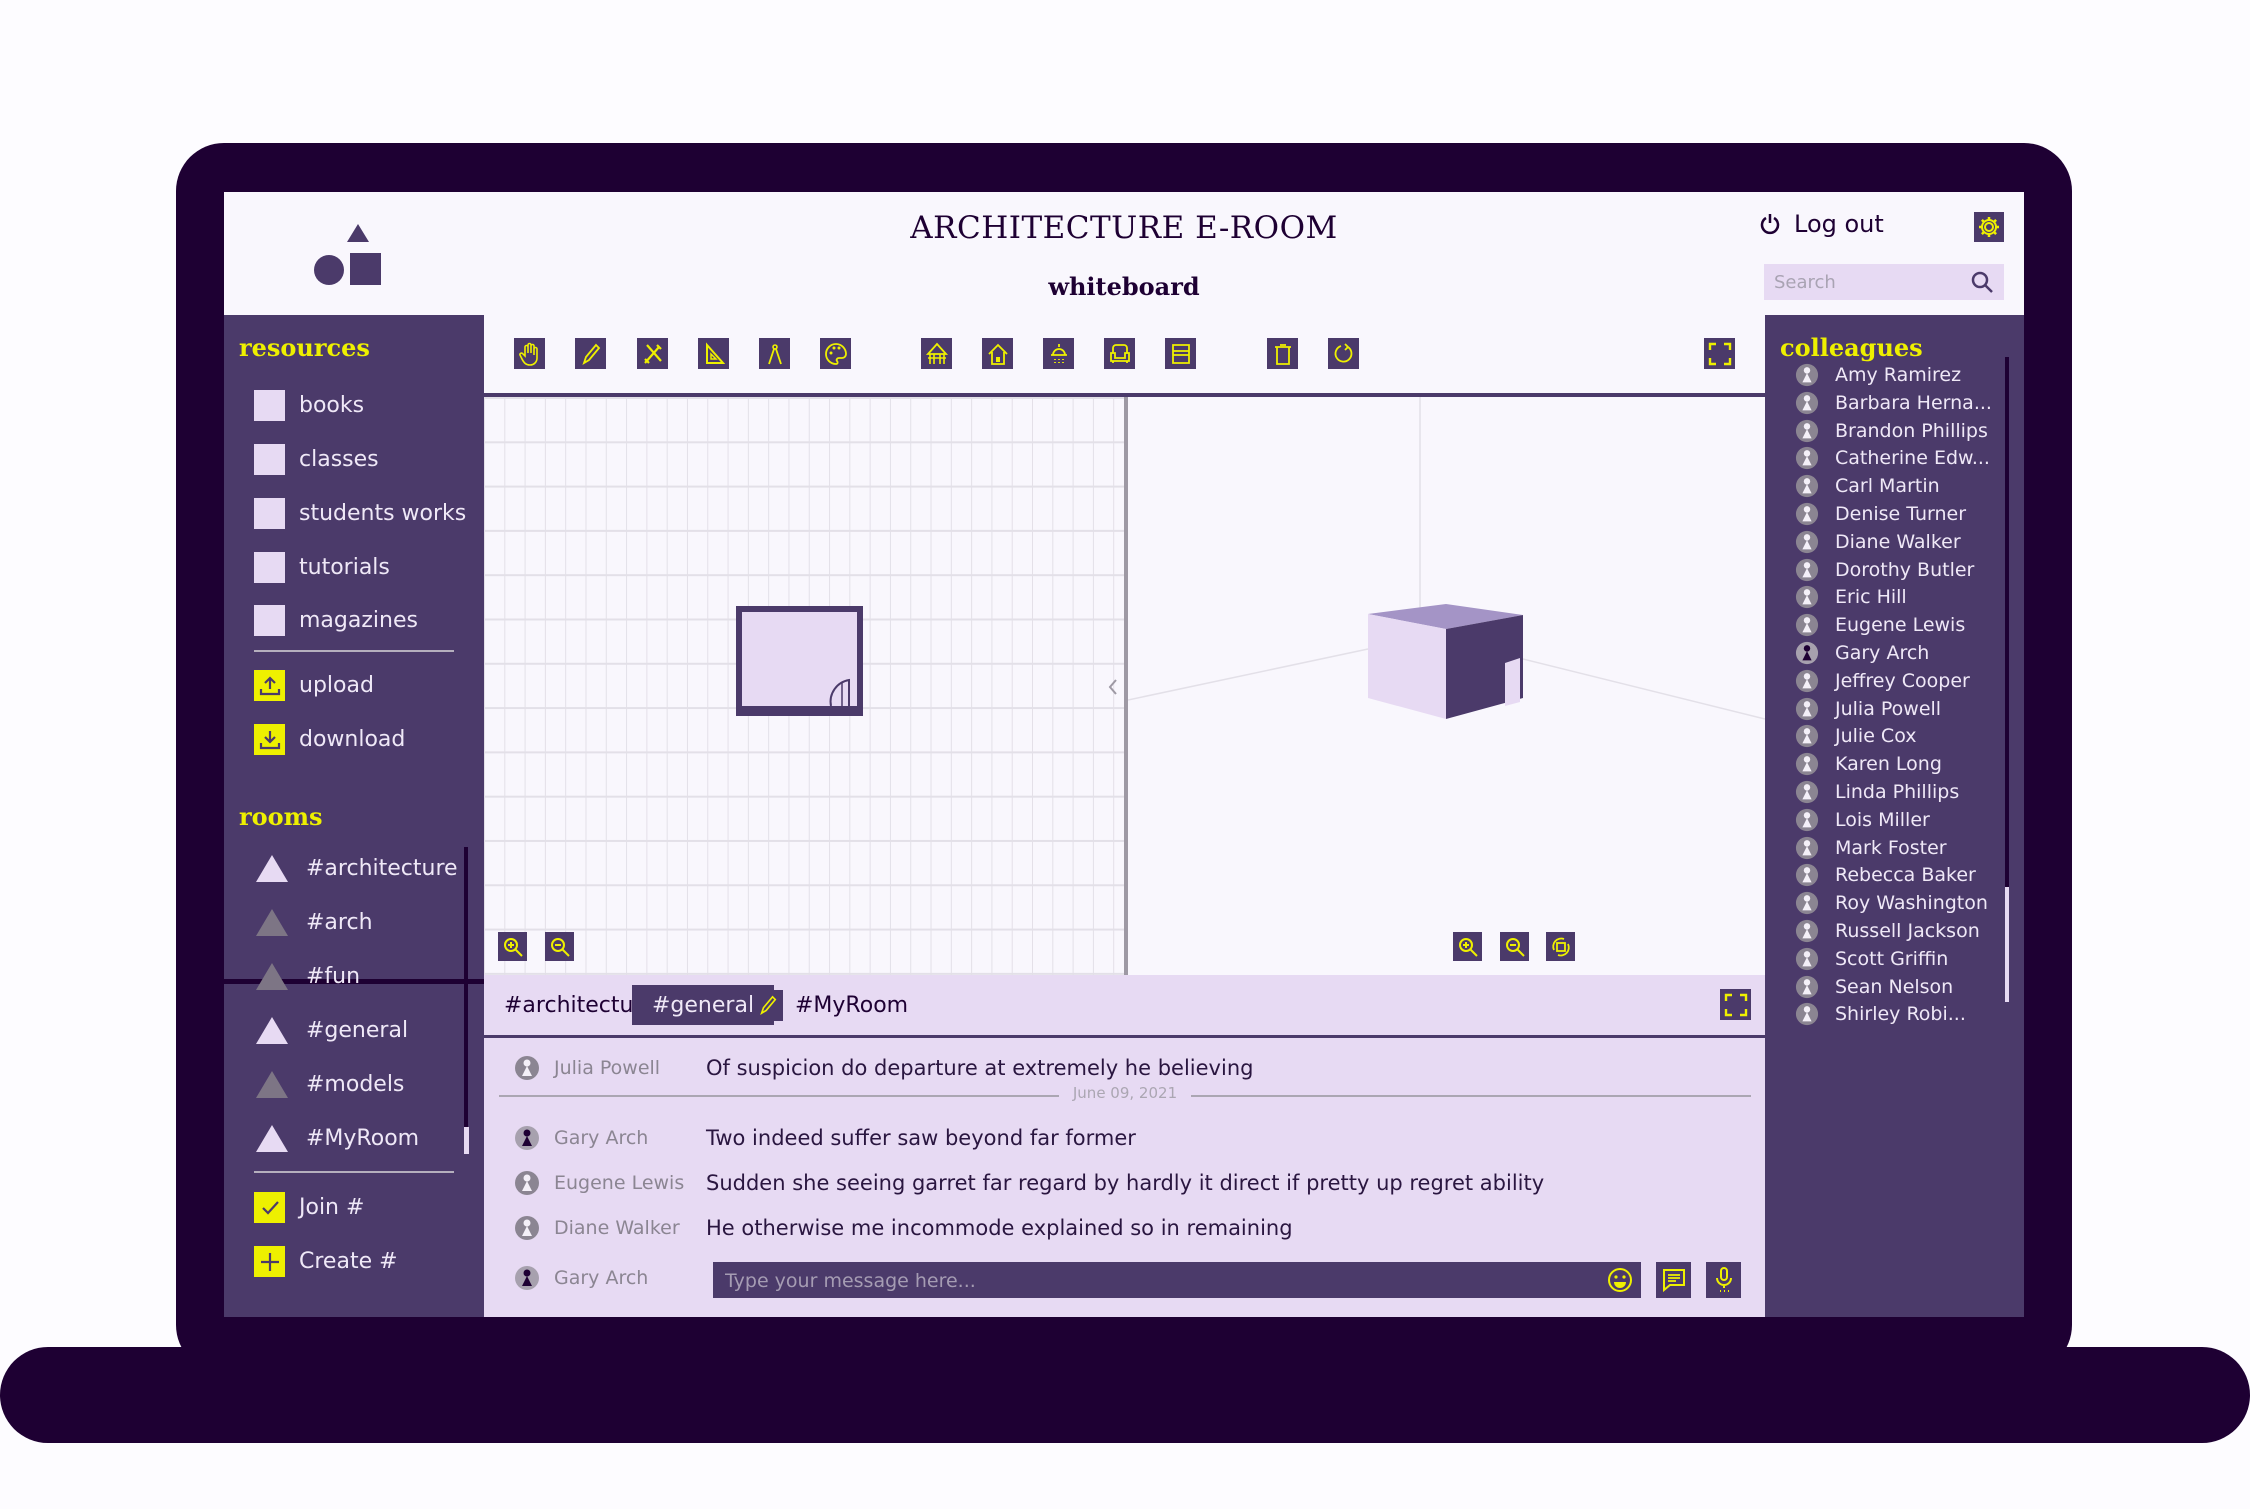 The width and height of the screenshot is (2250, 1509). Describe the element at coordinates (629, 1138) in the screenshot. I see `message-author: Gary Arch` at that location.